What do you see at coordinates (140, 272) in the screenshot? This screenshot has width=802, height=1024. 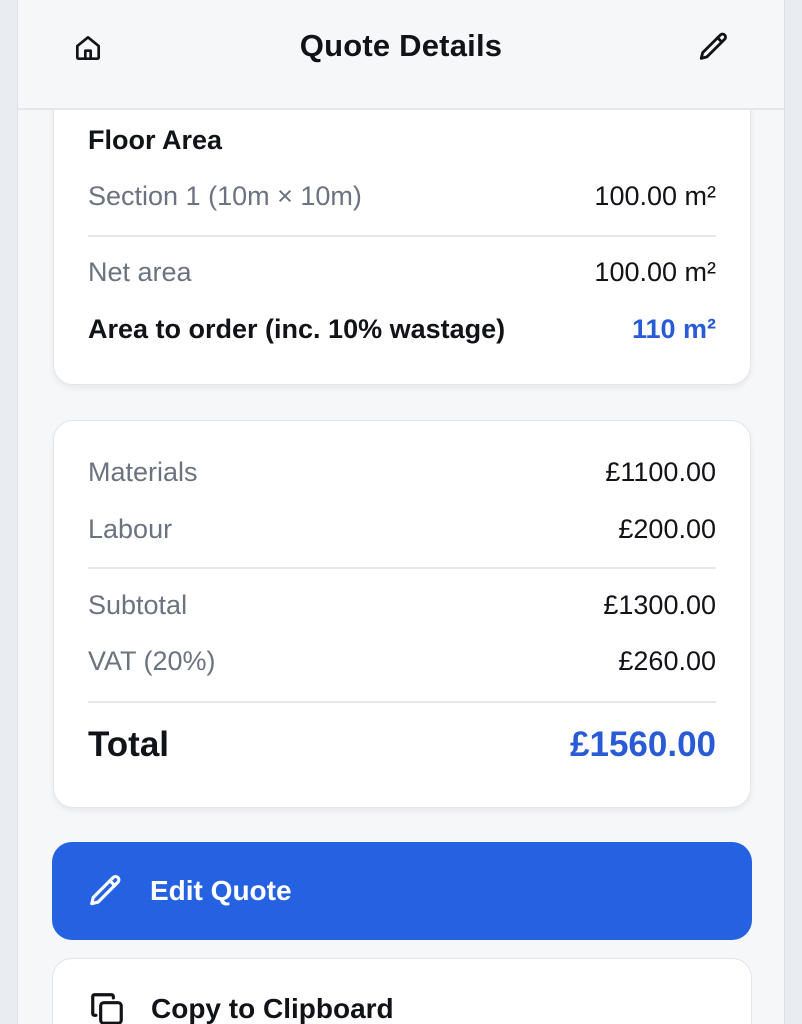 I see `net-area-label: Net area` at bounding box center [140, 272].